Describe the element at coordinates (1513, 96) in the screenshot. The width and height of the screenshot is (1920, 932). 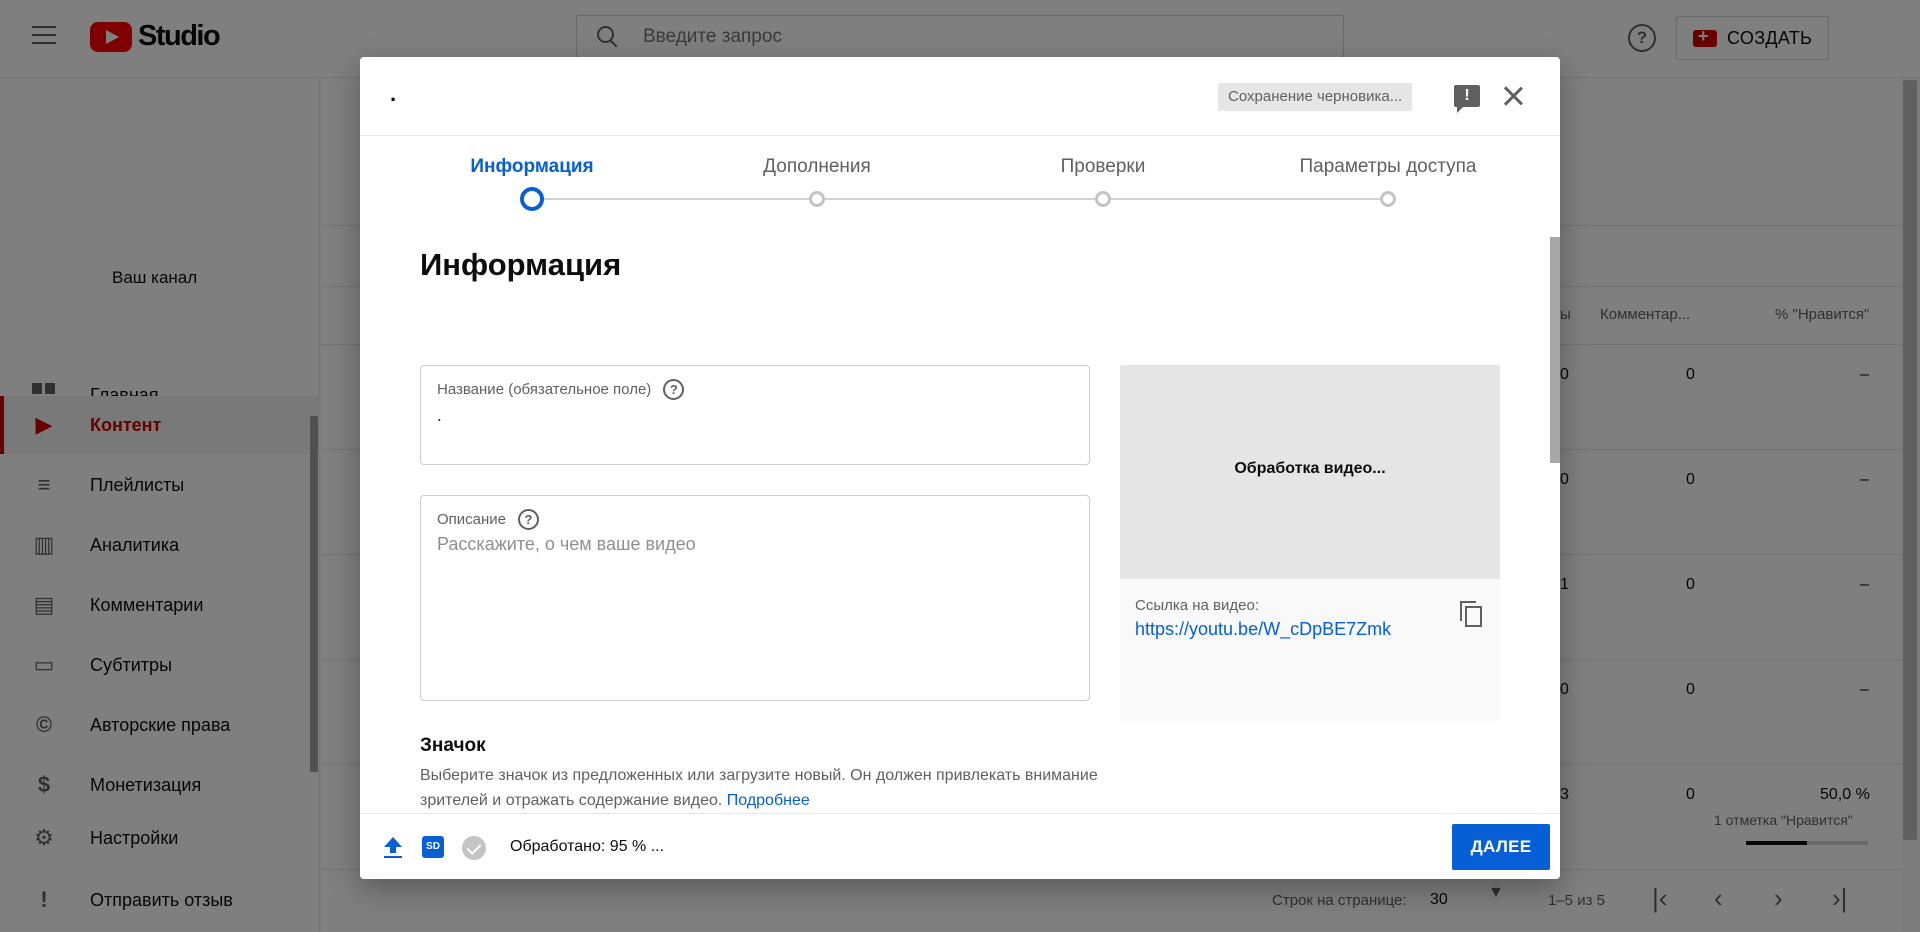
I see `close-icon` at that location.